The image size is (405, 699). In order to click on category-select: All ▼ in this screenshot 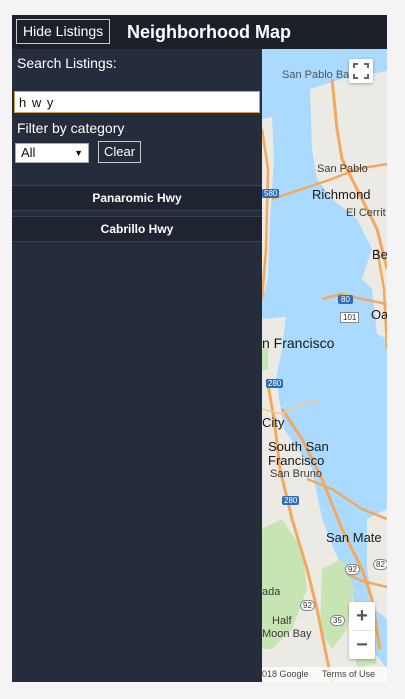, I will do `click(52, 153)`.